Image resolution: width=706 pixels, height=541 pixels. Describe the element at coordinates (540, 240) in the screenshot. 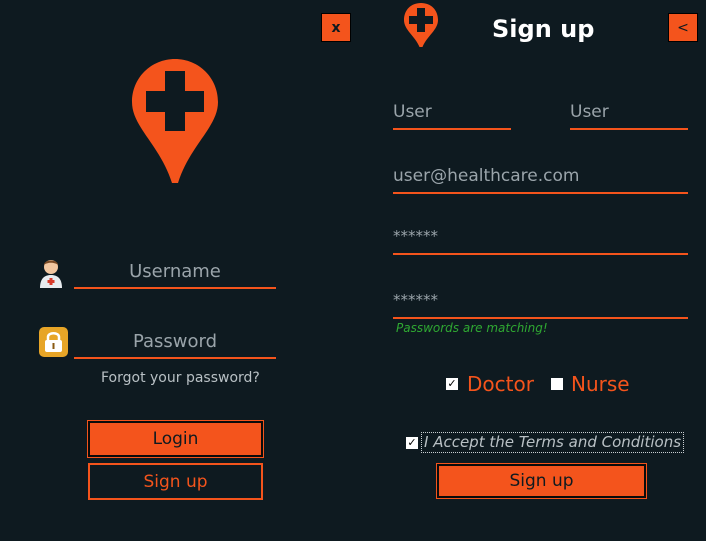

I see `password-field: ******` at that location.